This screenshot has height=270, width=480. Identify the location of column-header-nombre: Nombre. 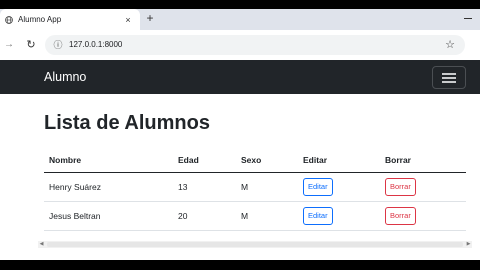
(65, 160).